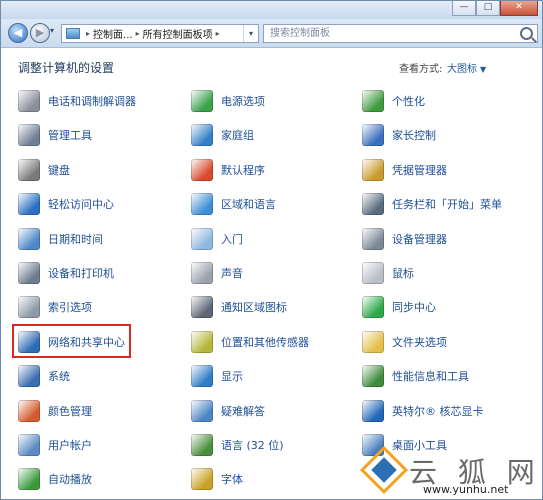 This screenshot has width=543, height=500. What do you see at coordinates (202, 135) in the screenshot?
I see `homegroup-icon` at bounding box center [202, 135].